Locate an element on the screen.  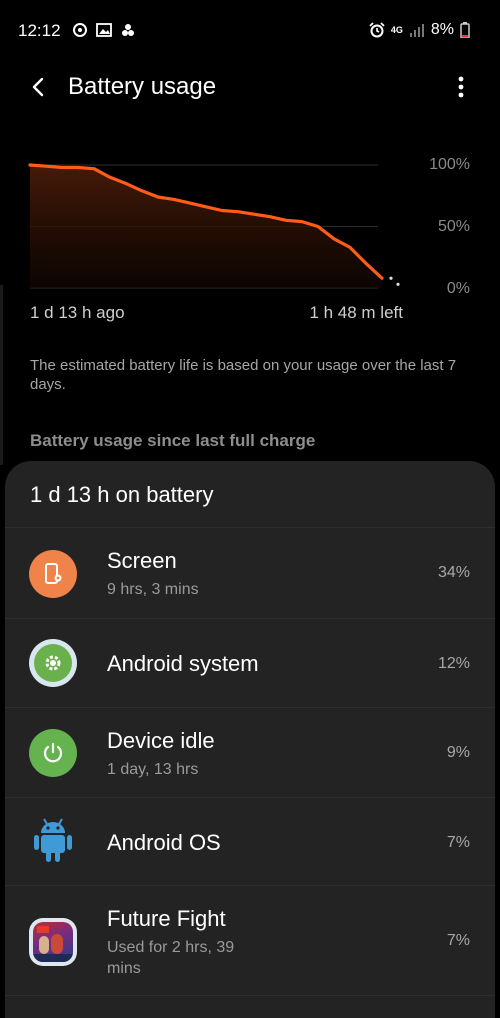
row-name: Screen is located at coordinates (142, 560).